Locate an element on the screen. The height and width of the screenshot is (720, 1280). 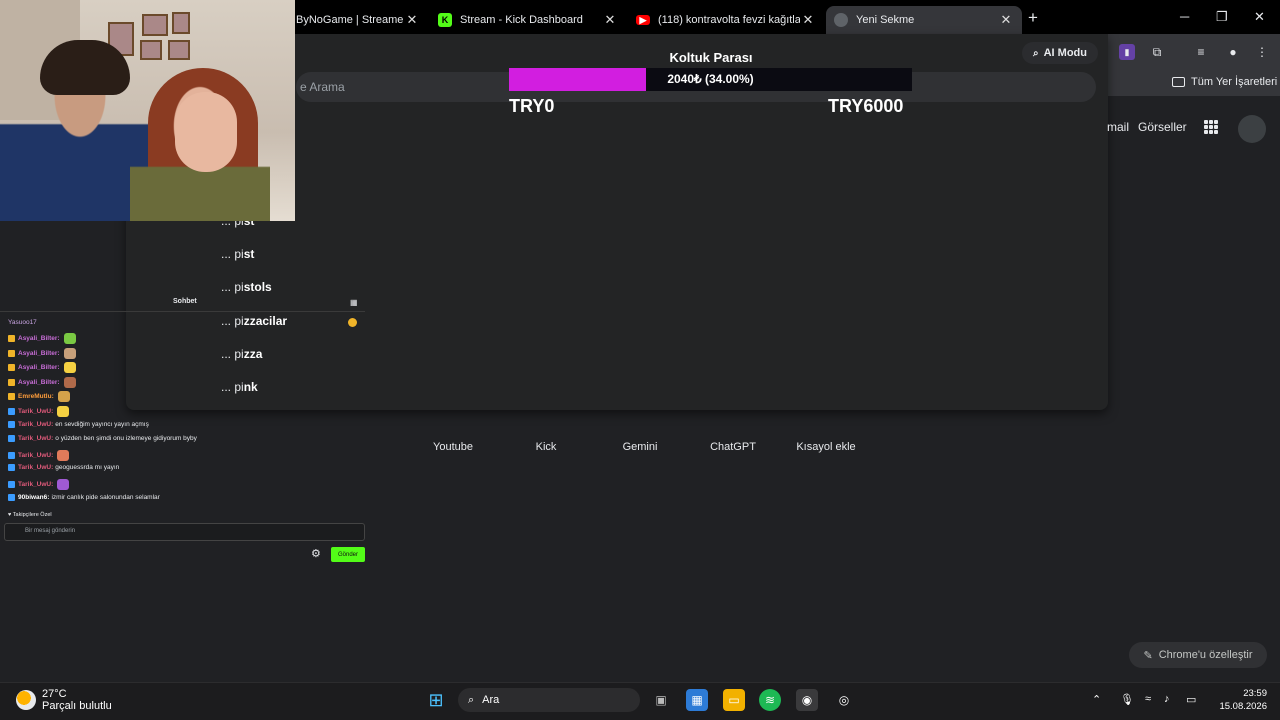
ai-mode-label: AI Modu is located at coordinates (1065, 53).